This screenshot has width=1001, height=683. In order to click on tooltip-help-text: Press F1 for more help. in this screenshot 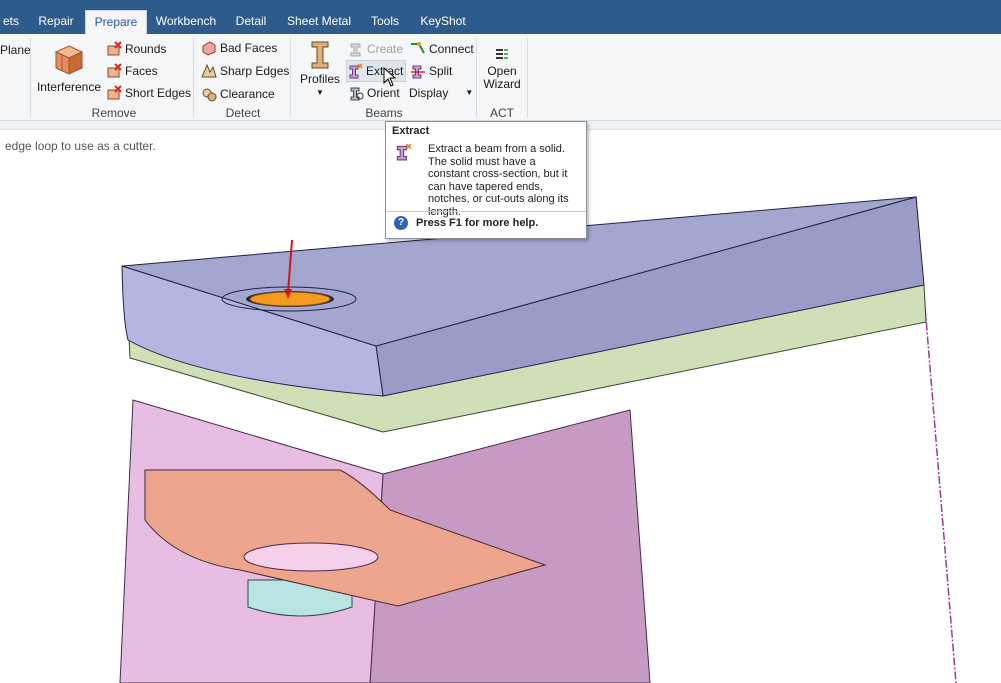, I will do `click(477, 223)`.